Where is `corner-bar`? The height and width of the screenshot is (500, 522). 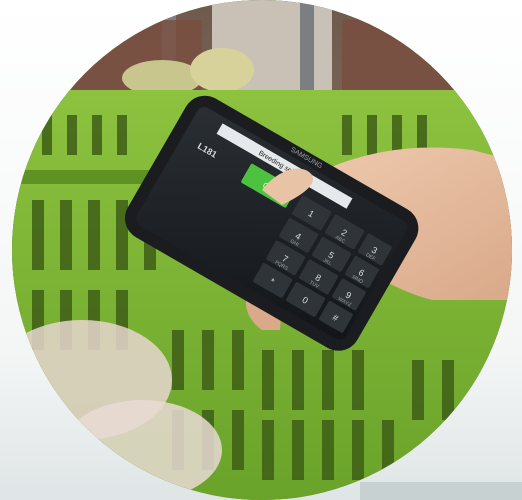 corner-bar is located at coordinates (441, 491).